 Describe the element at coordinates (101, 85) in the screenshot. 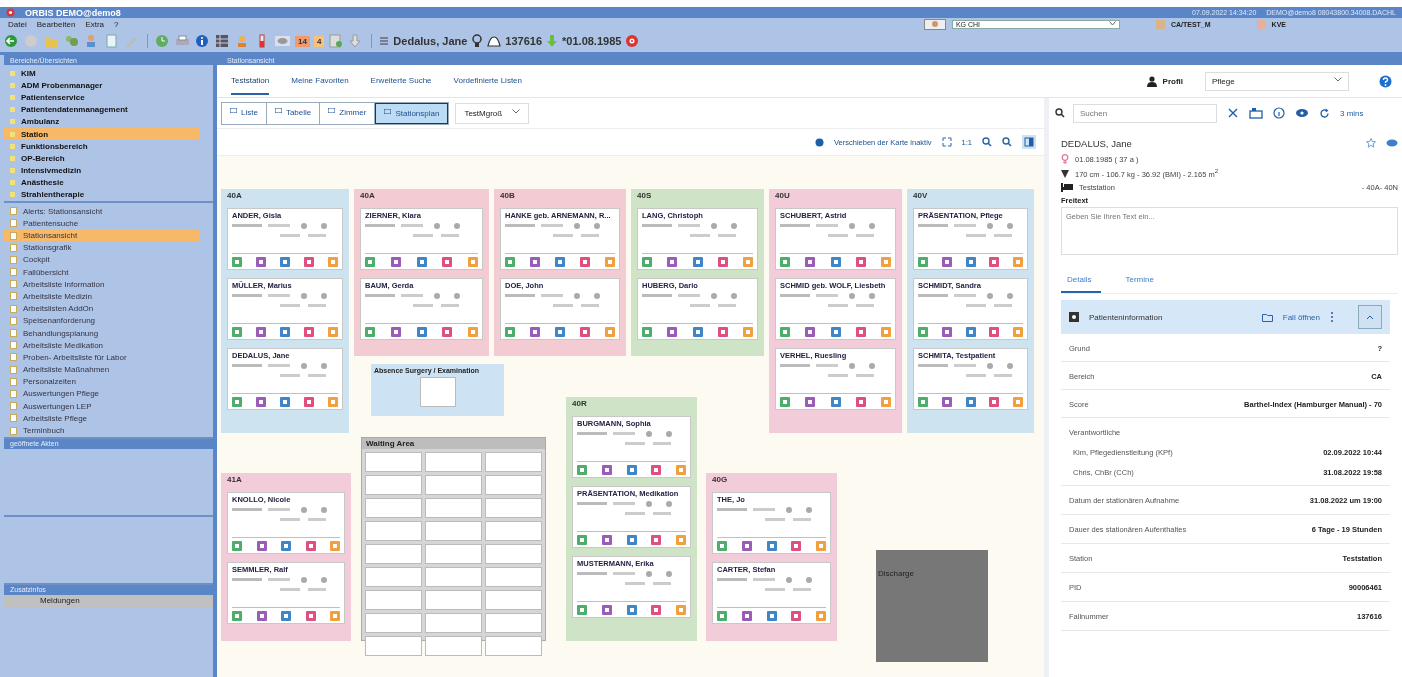

I see `area-item: ADM Probenmanager` at that location.